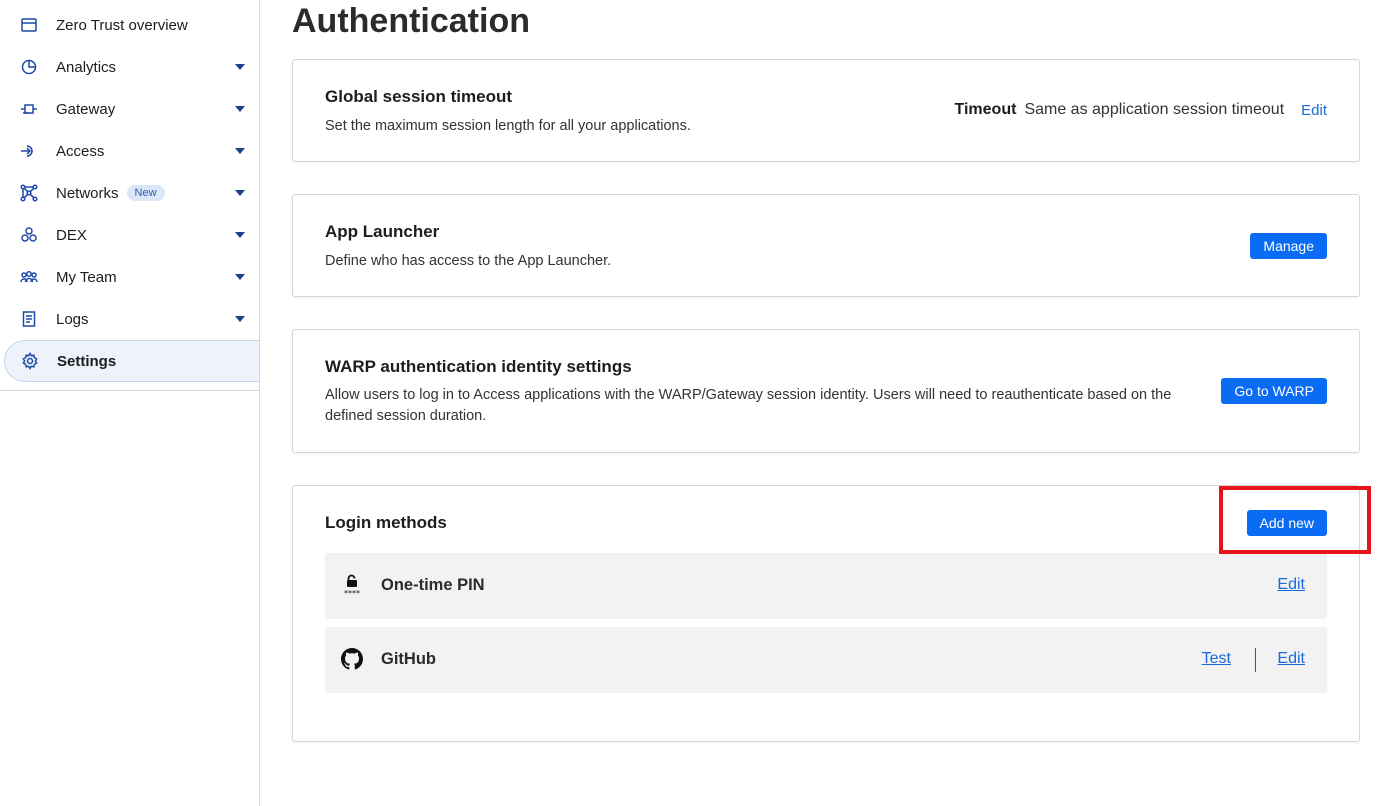 The image size is (1383, 806). I want to click on card-title: Global session timeout, so click(419, 96).